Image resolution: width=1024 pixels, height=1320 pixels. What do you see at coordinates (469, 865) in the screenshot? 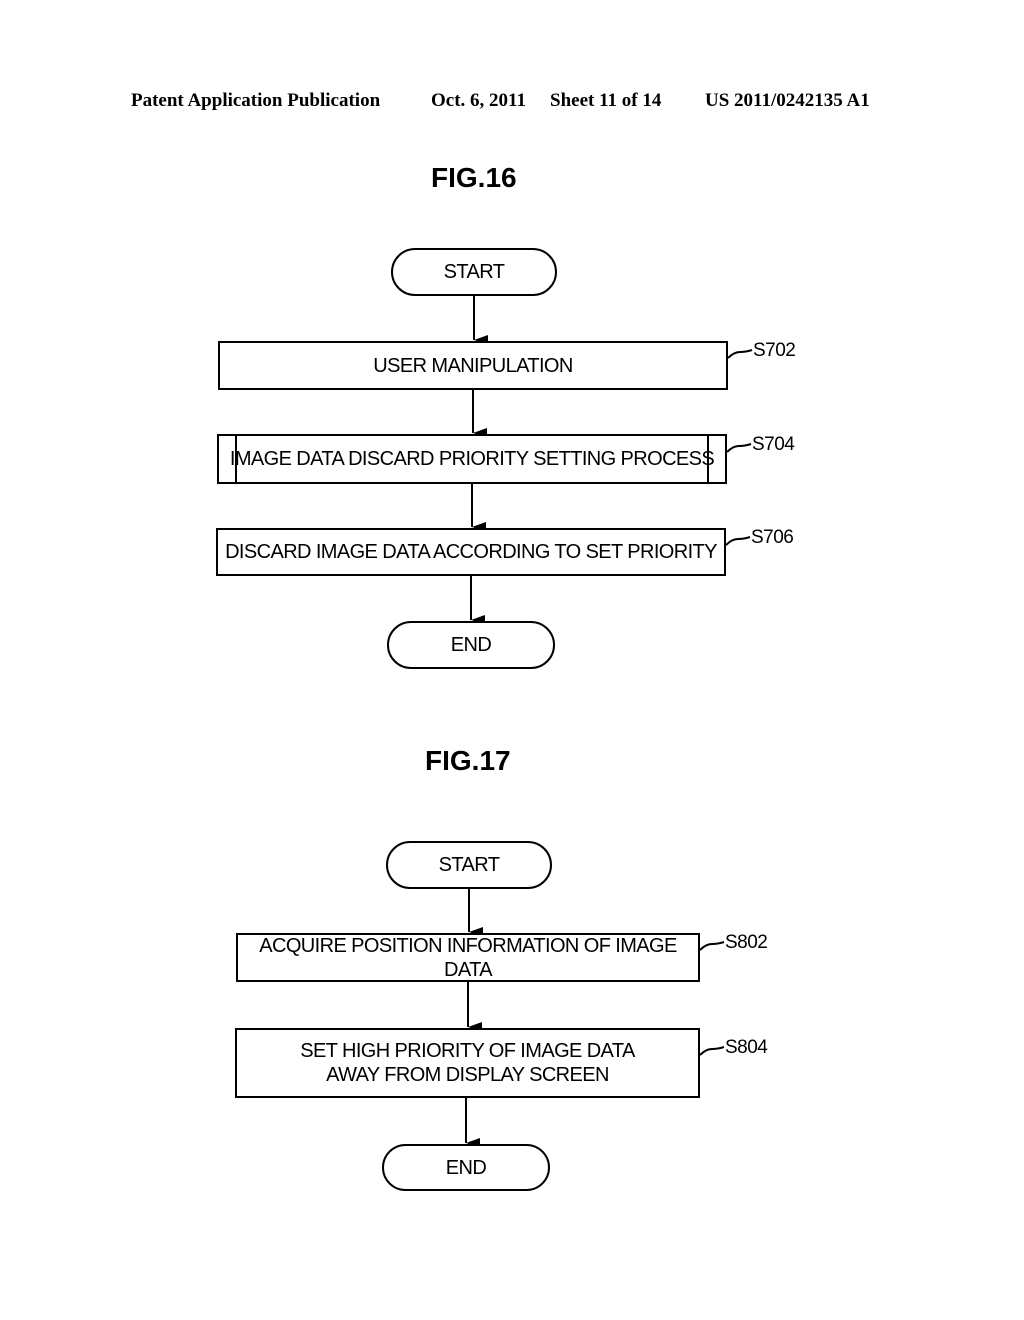
I see `fig17-start-terminal: START` at bounding box center [469, 865].